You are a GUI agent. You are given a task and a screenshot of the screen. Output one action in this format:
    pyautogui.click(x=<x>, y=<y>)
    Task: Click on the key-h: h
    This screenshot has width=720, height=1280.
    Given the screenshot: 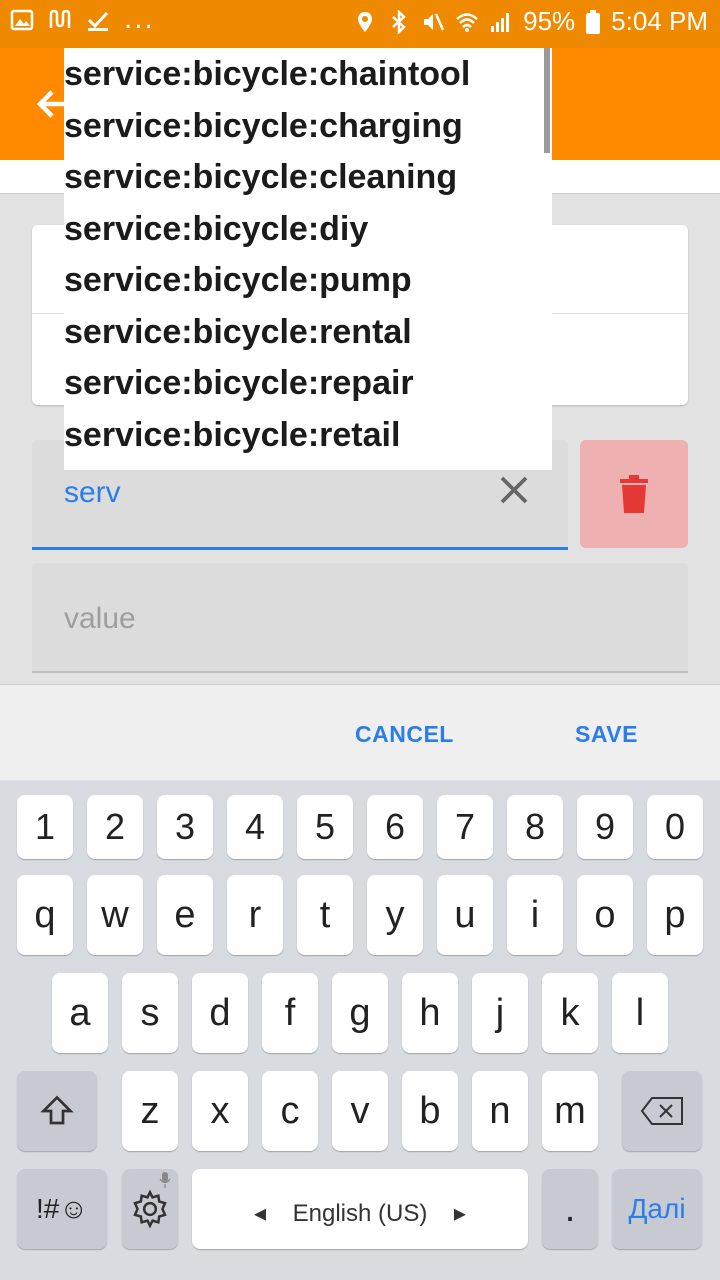 What is the action you would take?
    pyautogui.click(x=430, y=1013)
    